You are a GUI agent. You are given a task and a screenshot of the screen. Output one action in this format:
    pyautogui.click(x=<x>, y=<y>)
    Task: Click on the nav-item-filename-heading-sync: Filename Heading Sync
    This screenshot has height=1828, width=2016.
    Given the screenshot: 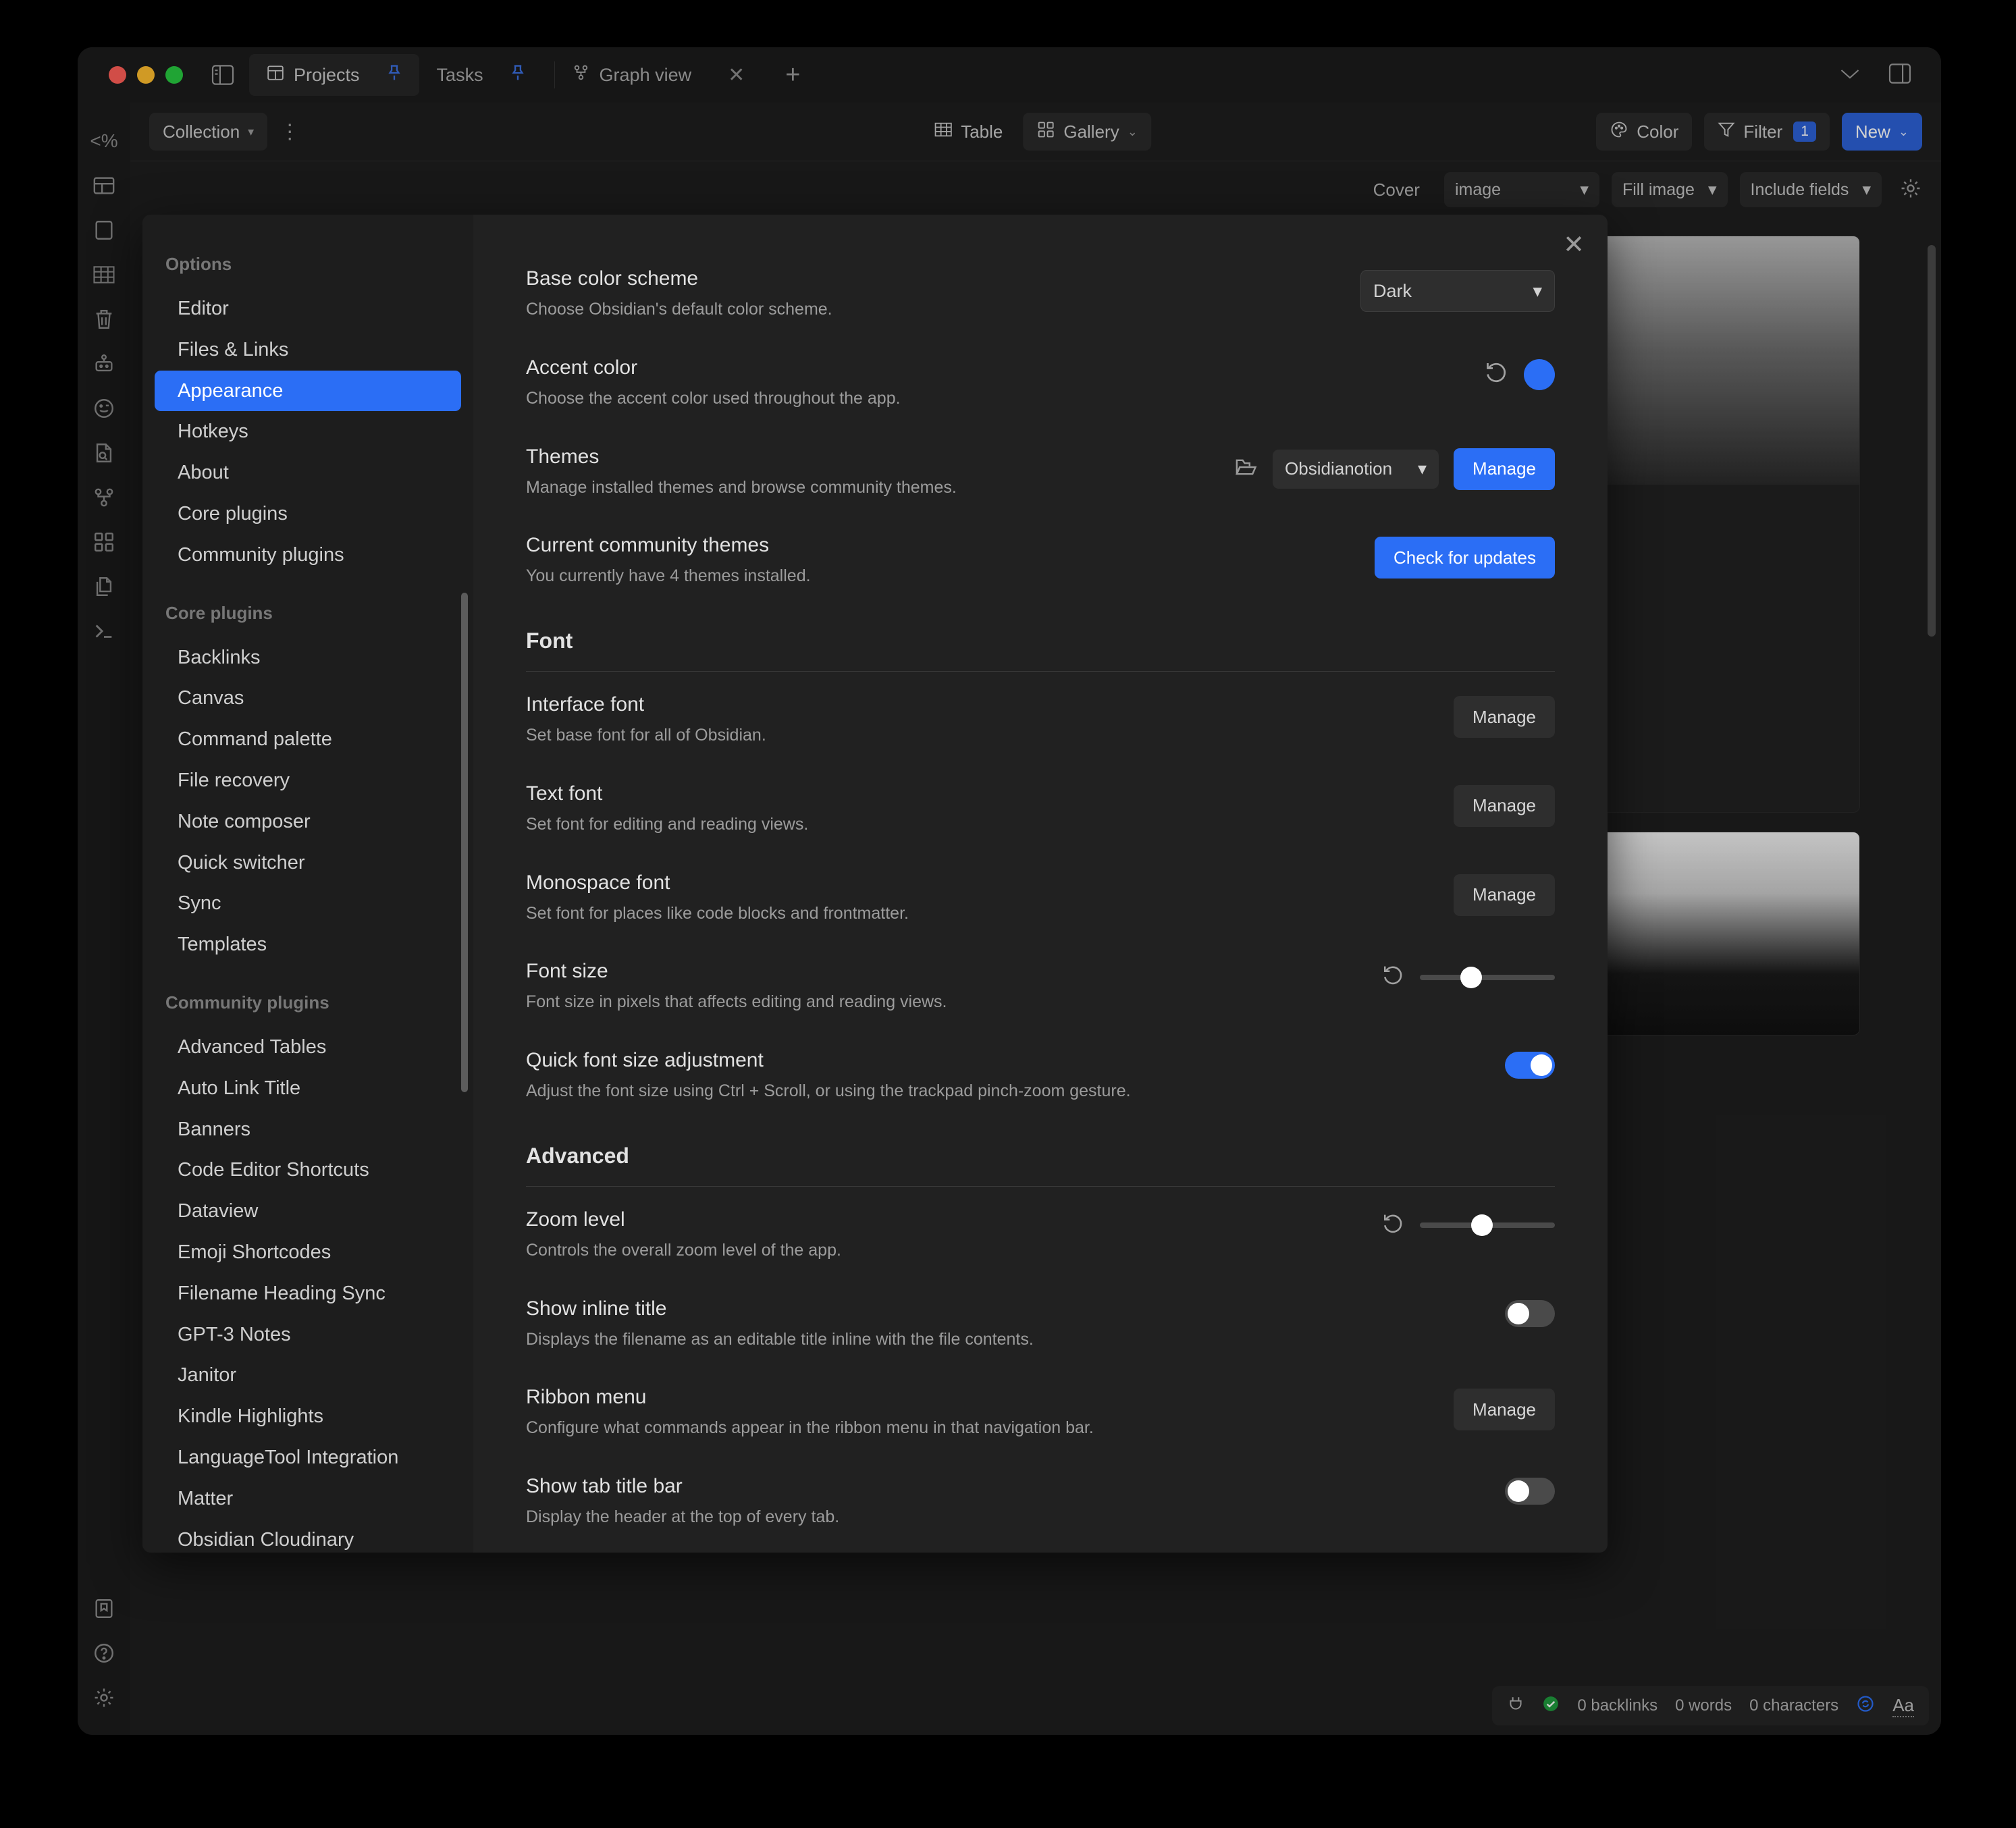 What is the action you would take?
    pyautogui.click(x=308, y=1293)
    